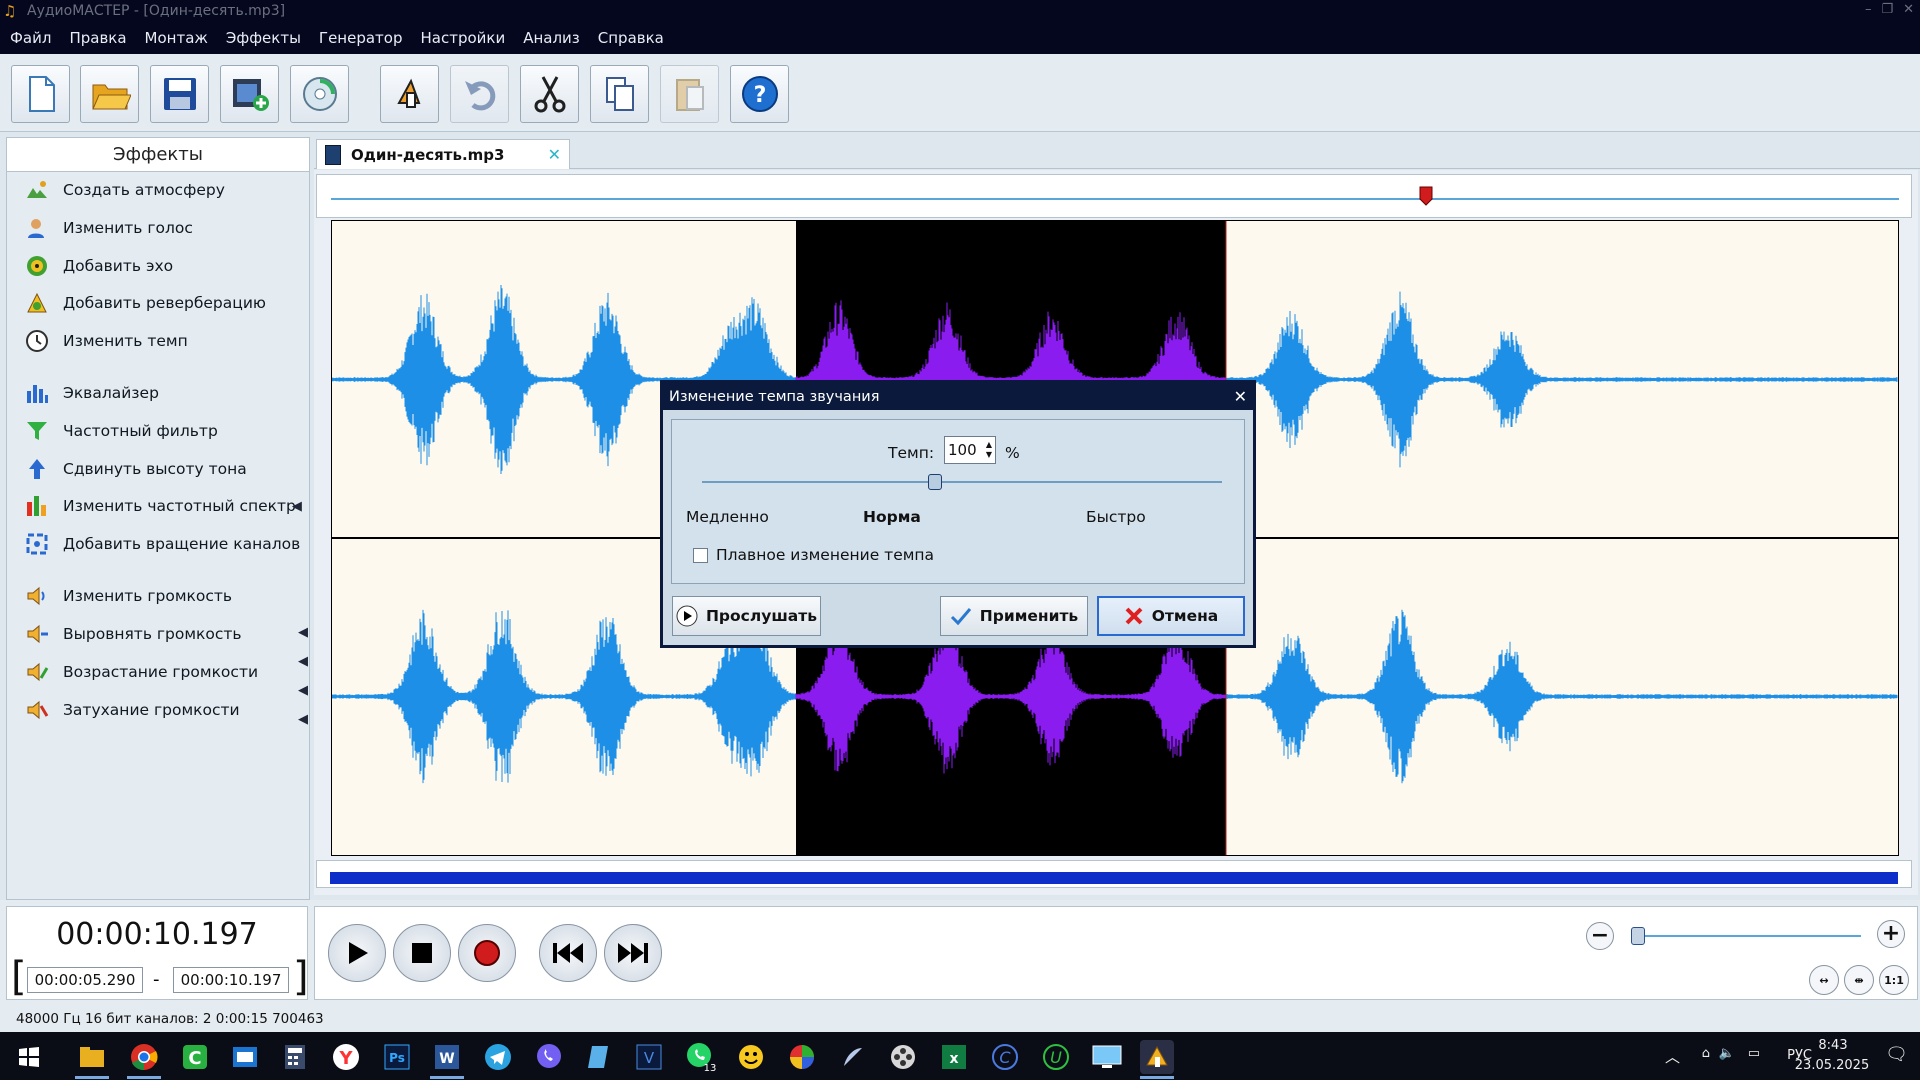 The image size is (1920, 1080). What do you see at coordinates (161, 544) in the screenshot?
I see `effect-channel-rotation: Добавить вращение каналов` at bounding box center [161, 544].